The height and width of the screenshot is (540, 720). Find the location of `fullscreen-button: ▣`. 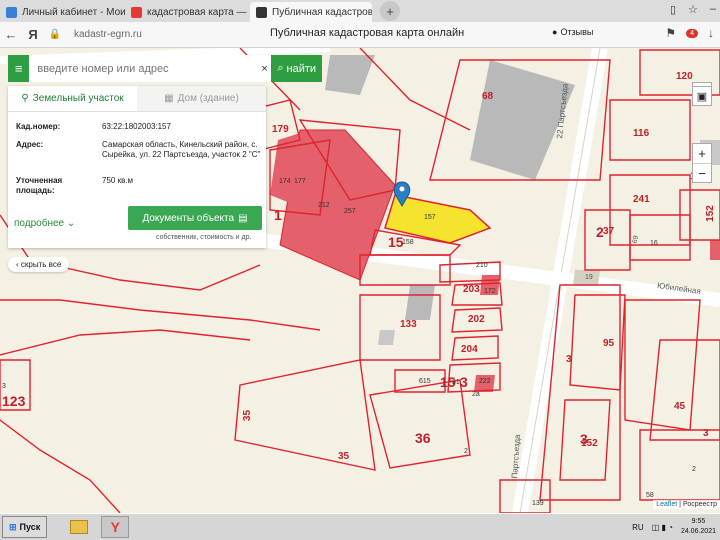

fullscreen-button: ▣ is located at coordinates (702, 96).